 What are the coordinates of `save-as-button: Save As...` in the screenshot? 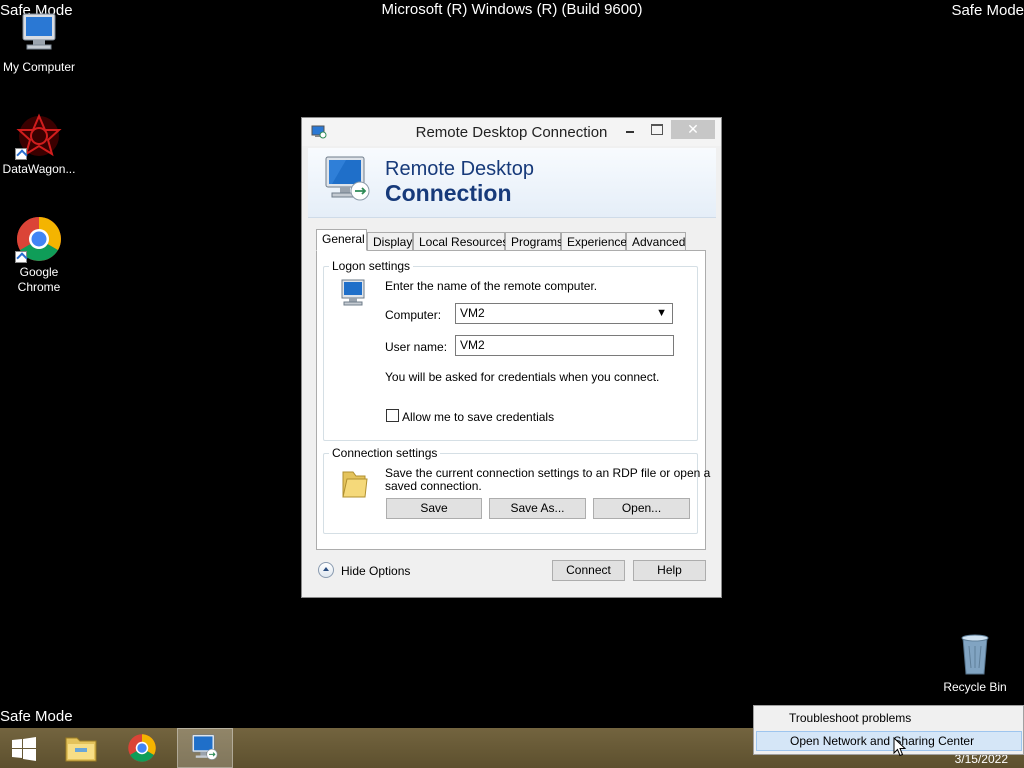 It's located at (537, 508).